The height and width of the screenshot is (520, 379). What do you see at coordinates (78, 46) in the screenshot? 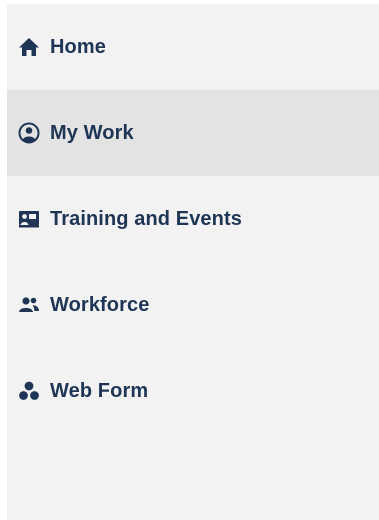
I see `nav-item-label: Home` at bounding box center [78, 46].